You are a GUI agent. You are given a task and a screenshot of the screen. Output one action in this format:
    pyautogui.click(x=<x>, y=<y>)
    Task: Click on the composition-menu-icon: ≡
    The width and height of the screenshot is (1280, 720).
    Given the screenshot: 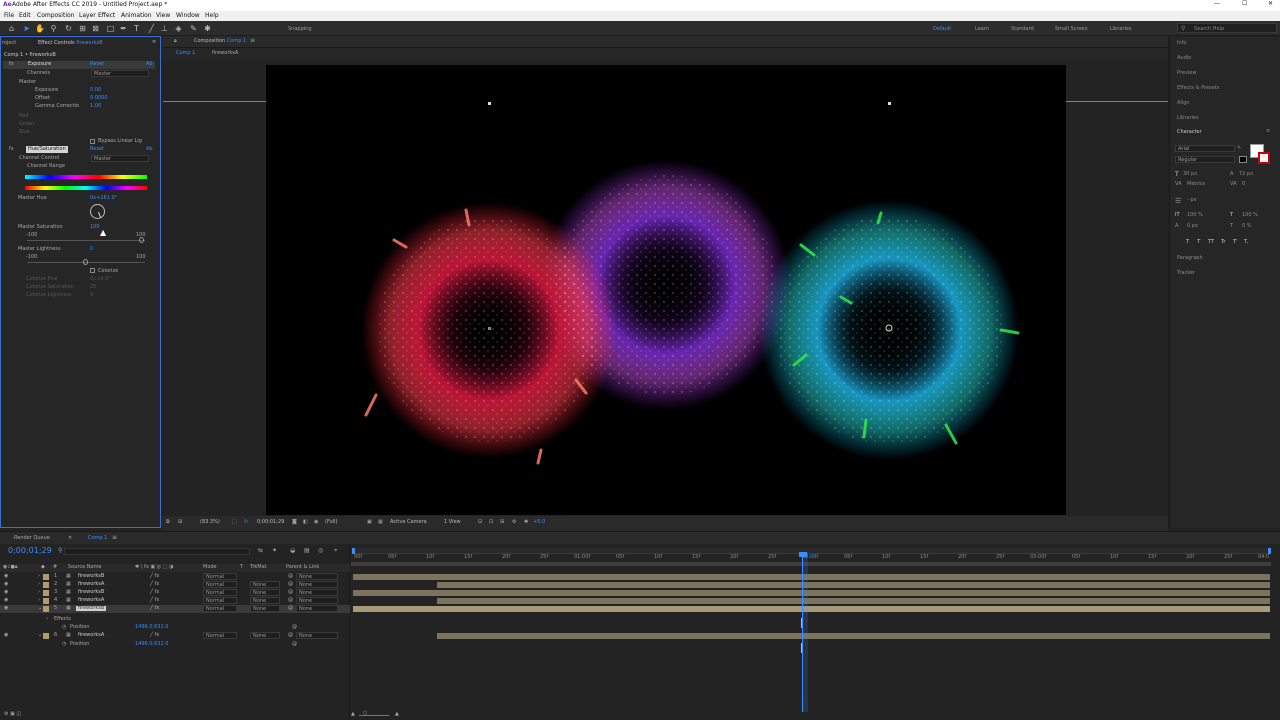 What is the action you would take?
    pyautogui.click(x=252, y=41)
    